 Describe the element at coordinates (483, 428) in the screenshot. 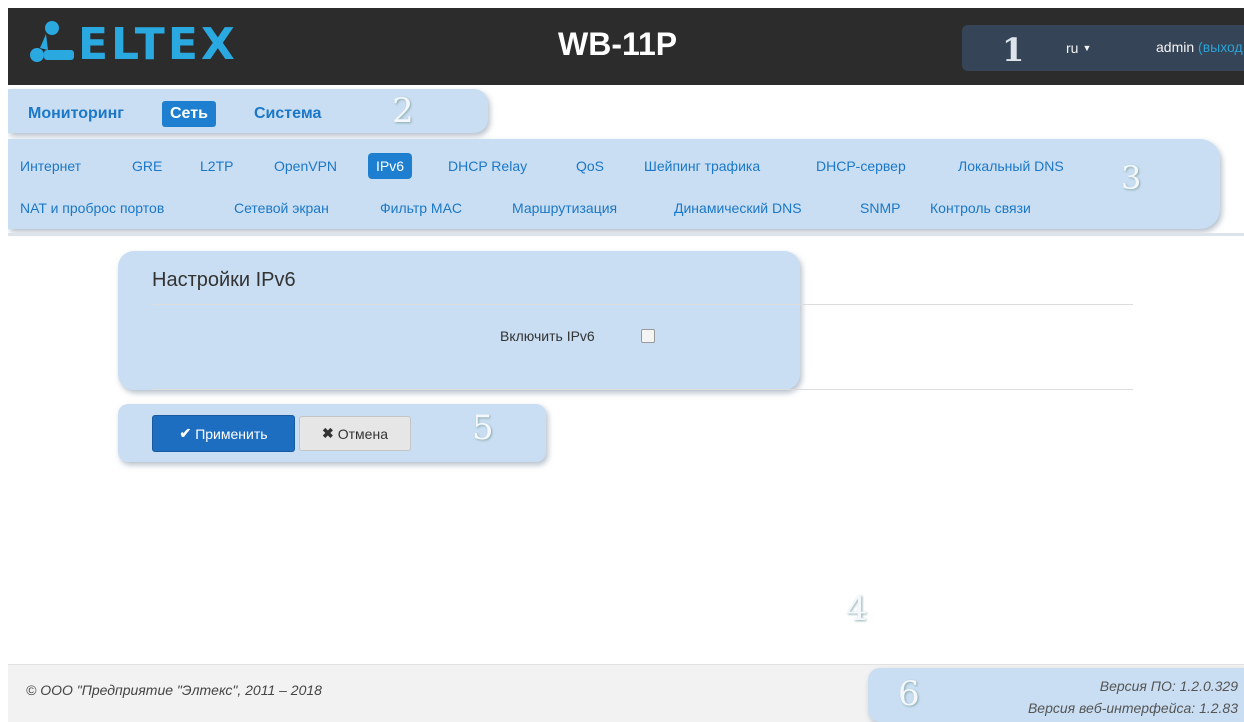

I see `callout-number-5: 5` at that location.